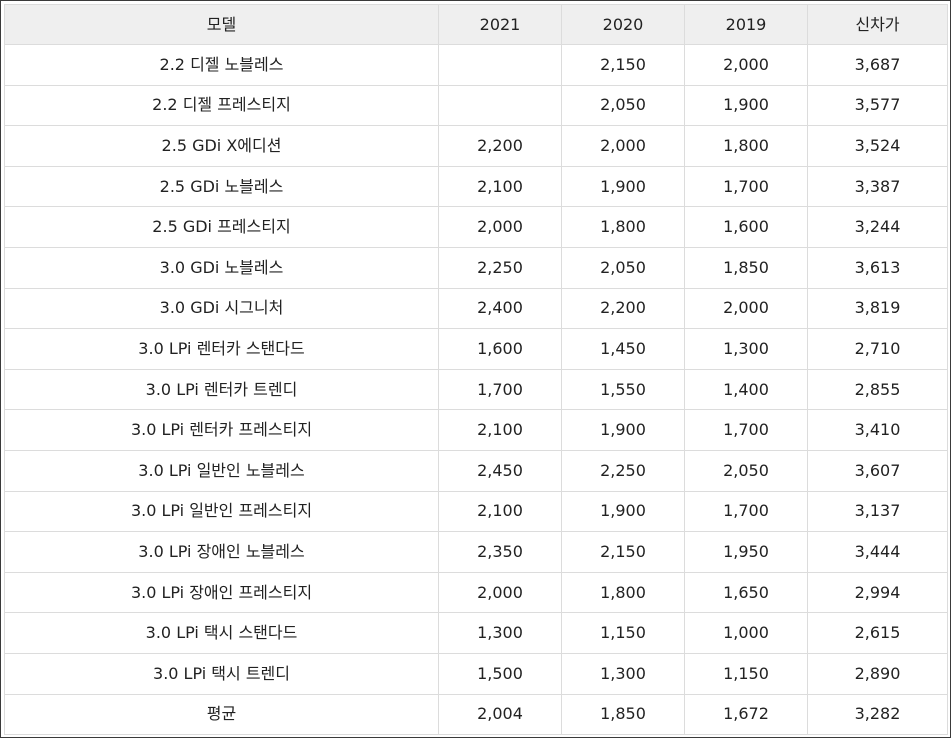 The image size is (951, 738). I want to click on model-cell: 3.0 LPi 렌터카 프레스티지, so click(221, 430).